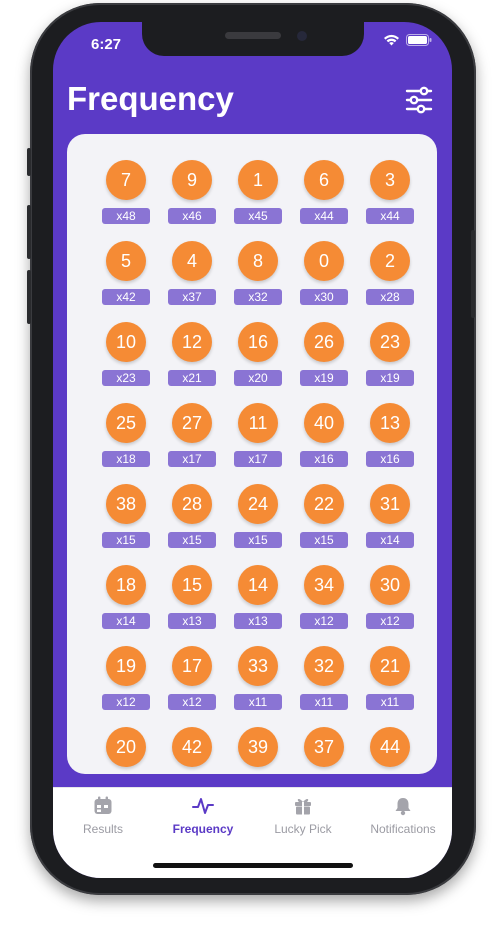  What do you see at coordinates (126, 378) in the screenshot?
I see `frequency-count-badge: x23` at bounding box center [126, 378].